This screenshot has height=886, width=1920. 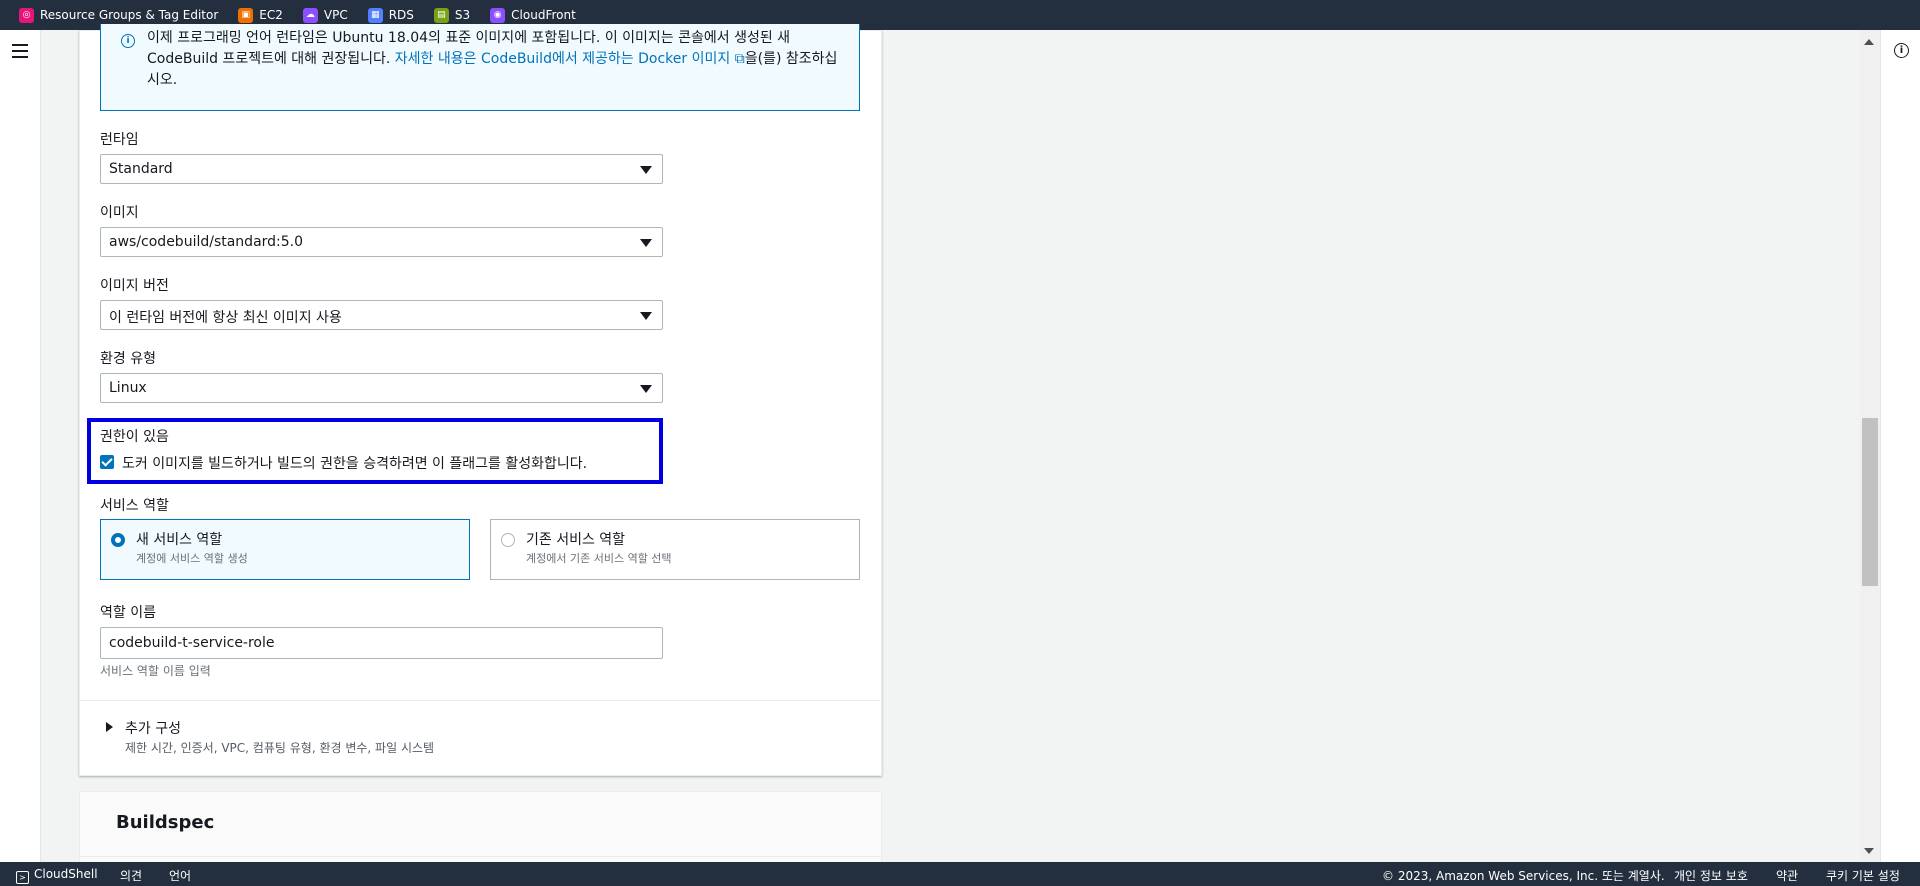 I want to click on image-version-select: 이 런타임 버전에 항상 최신 이미지 사용, so click(x=381, y=315).